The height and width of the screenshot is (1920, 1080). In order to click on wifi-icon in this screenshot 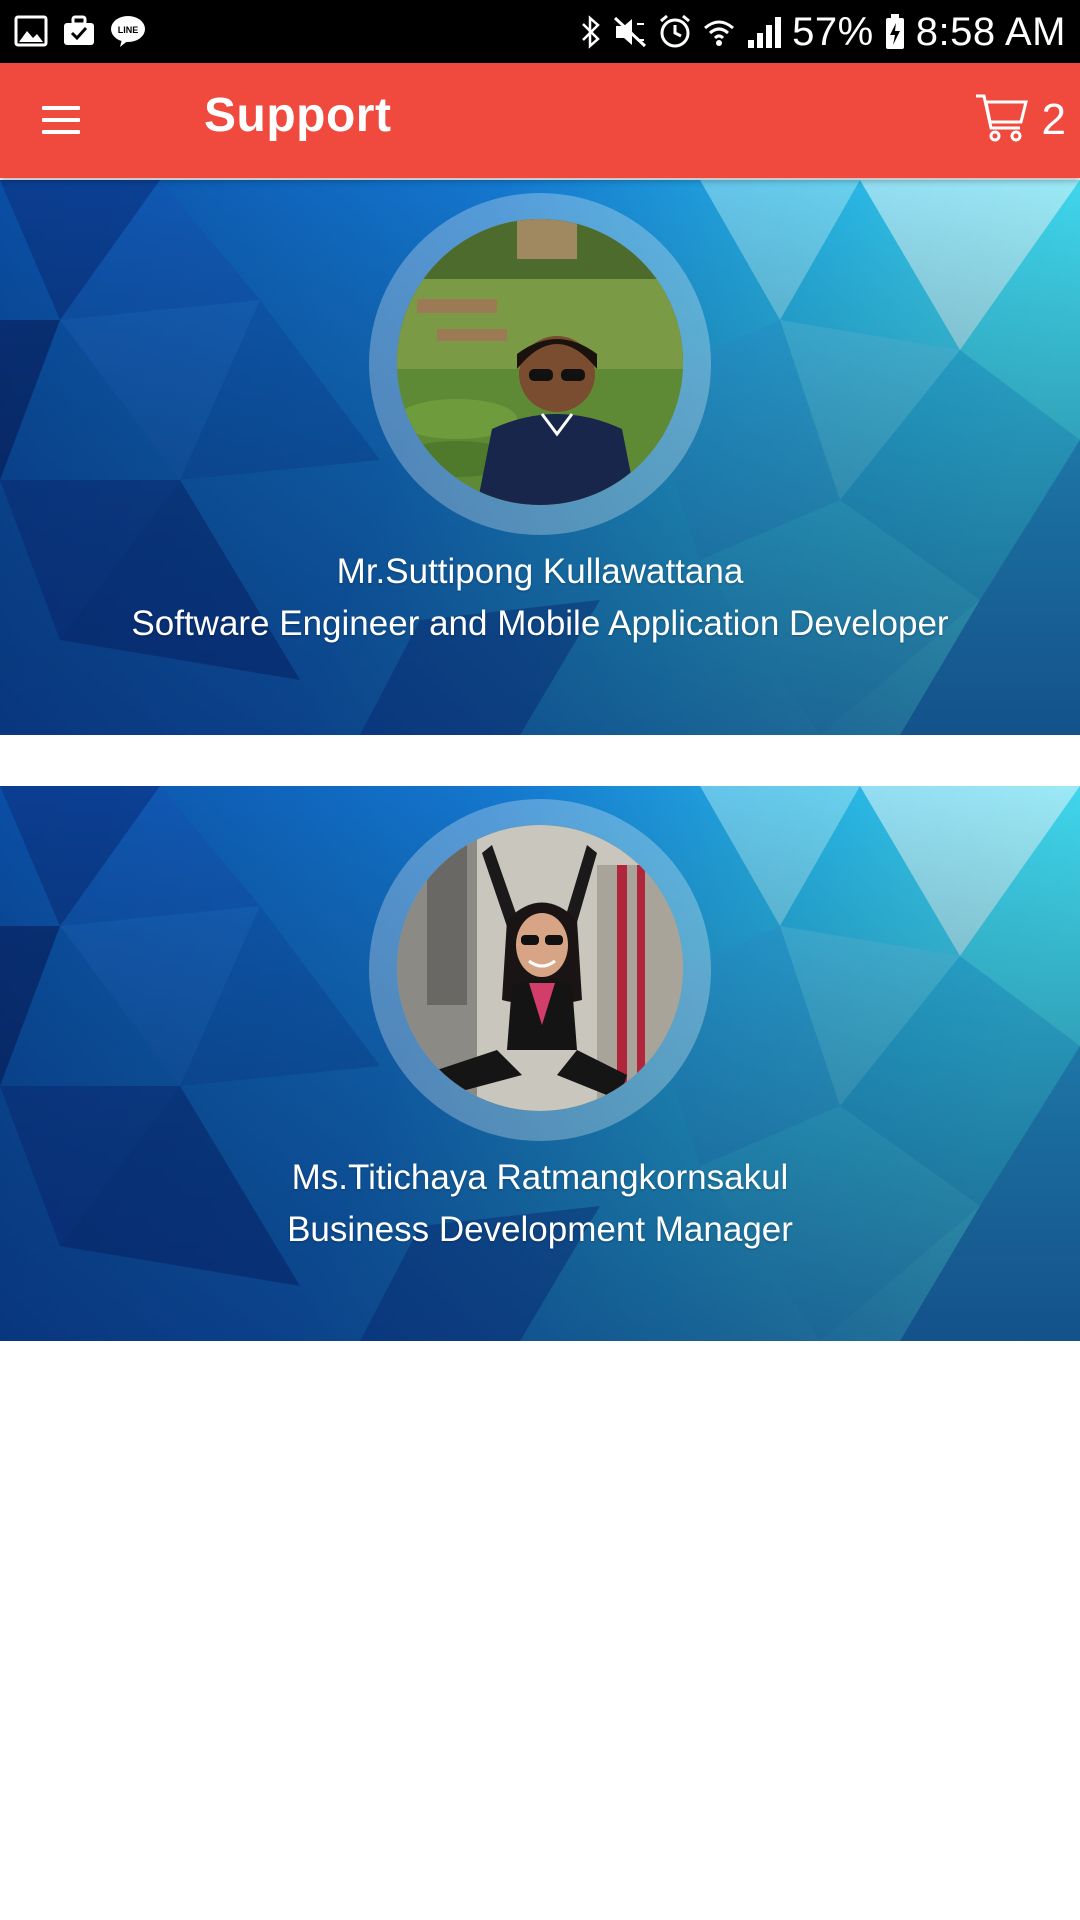, I will do `click(719, 32)`.